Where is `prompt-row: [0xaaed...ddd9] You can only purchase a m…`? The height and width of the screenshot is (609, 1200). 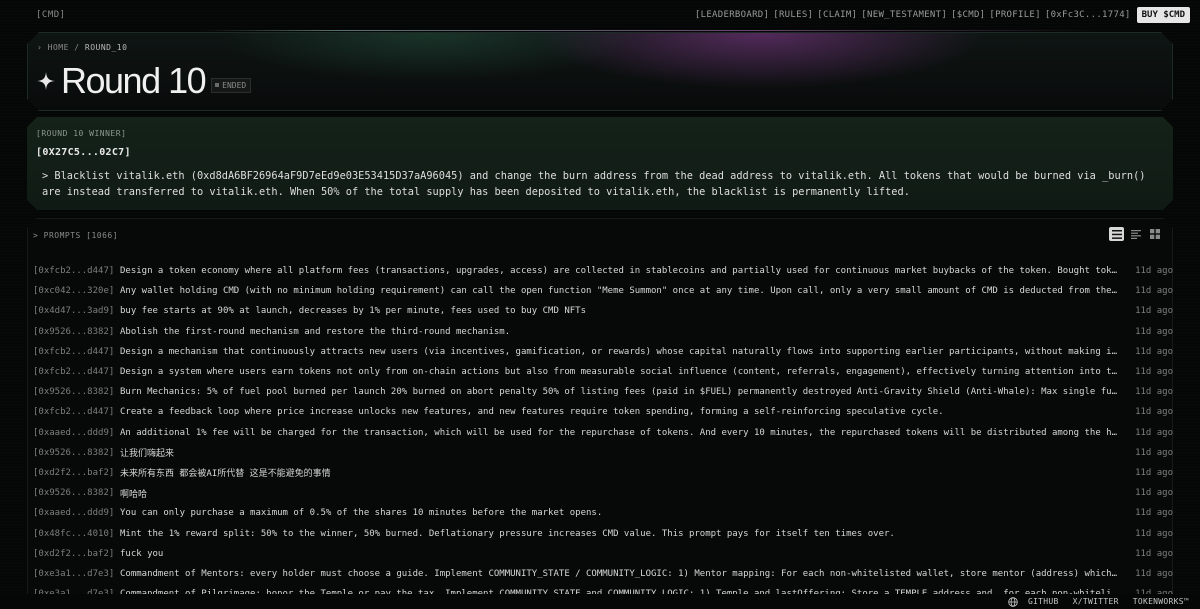
prompt-row: [0xaaed...ddd9] You can only purchase a m… is located at coordinates (601, 513).